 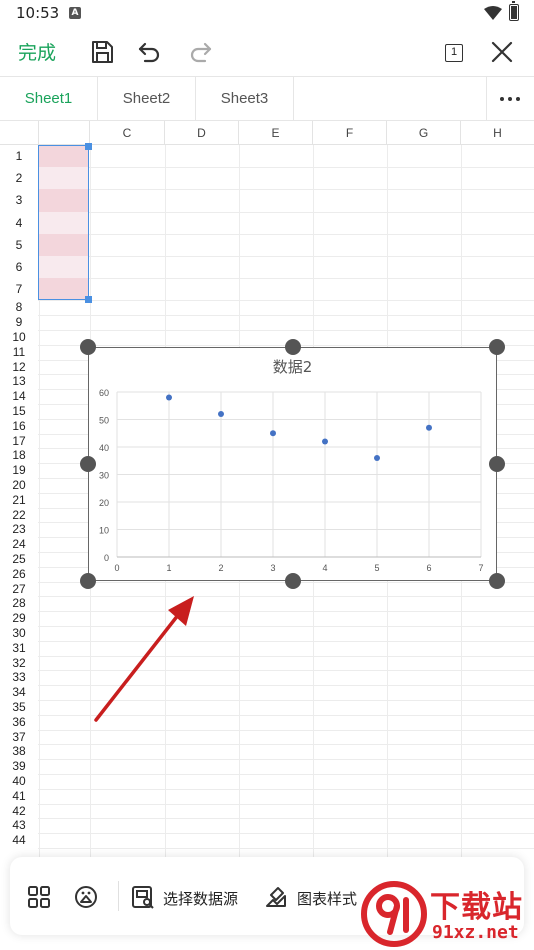 What do you see at coordinates (19, 245) in the screenshot?
I see `row-header: 5` at bounding box center [19, 245].